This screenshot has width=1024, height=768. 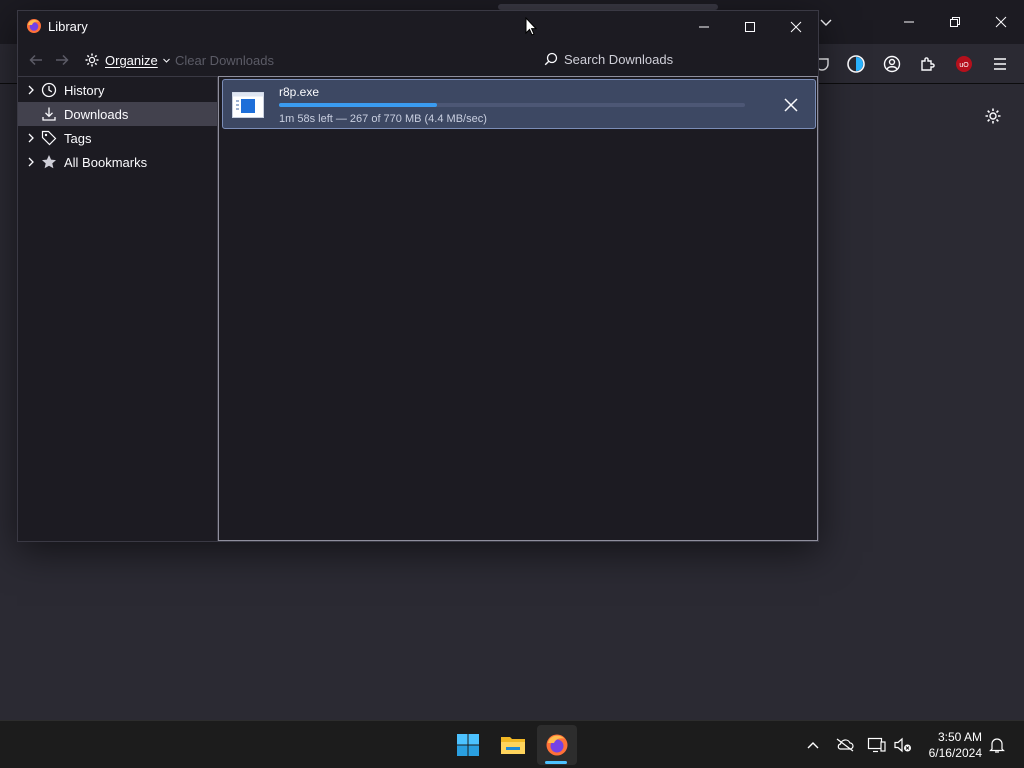 I want to click on volume-tray-button, so click(x=903, y=745).